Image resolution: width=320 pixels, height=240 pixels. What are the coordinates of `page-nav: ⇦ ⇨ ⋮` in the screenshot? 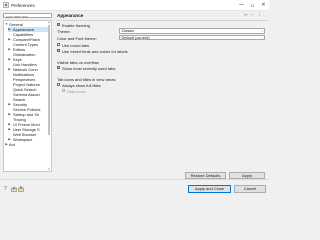 It's located at (254, 15).